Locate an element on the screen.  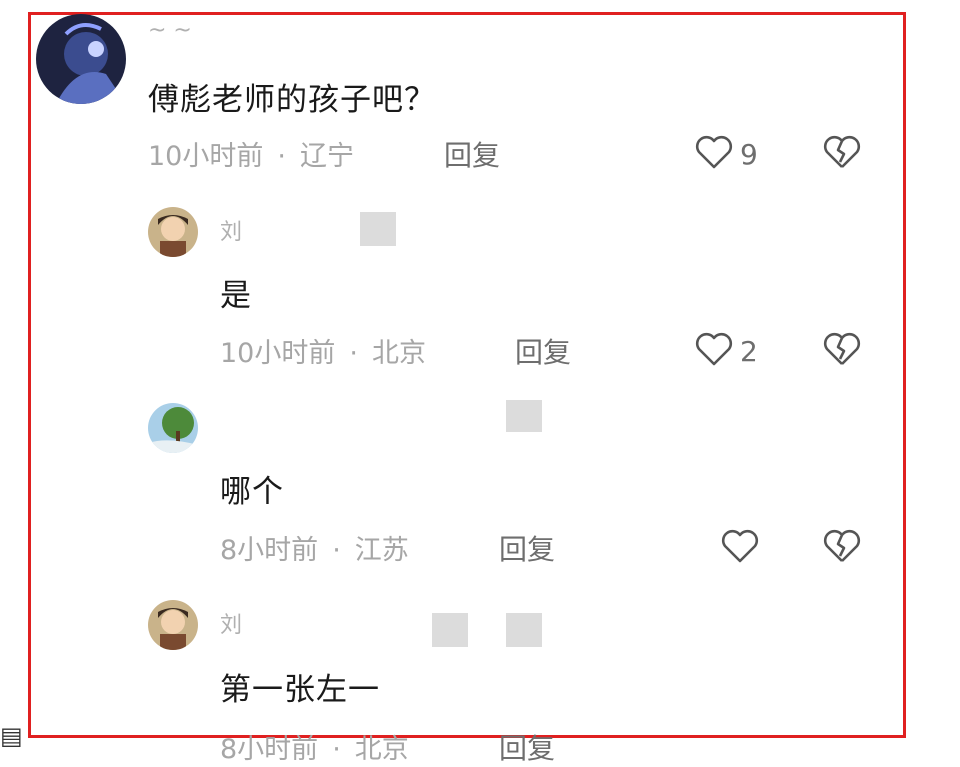
like-button: 9 is located at coordinates (726, 154).